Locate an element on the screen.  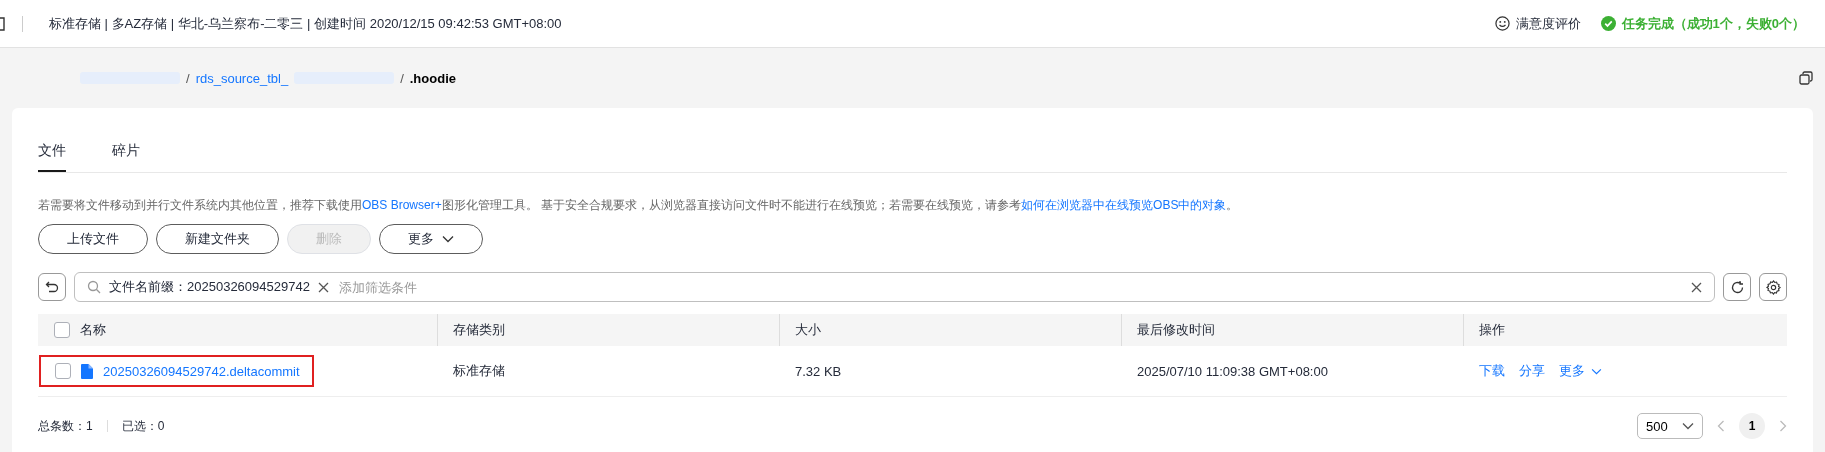
table-cell: 2025/07/10 11:09:38 GMT+08:00 is located at coordinates (1232, 371).